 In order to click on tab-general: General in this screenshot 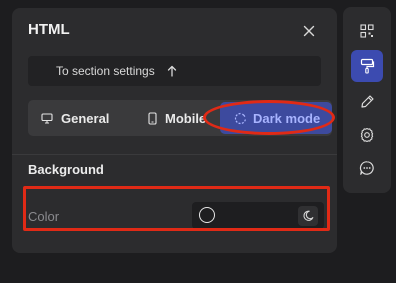, I will do `click(75, 118)`.